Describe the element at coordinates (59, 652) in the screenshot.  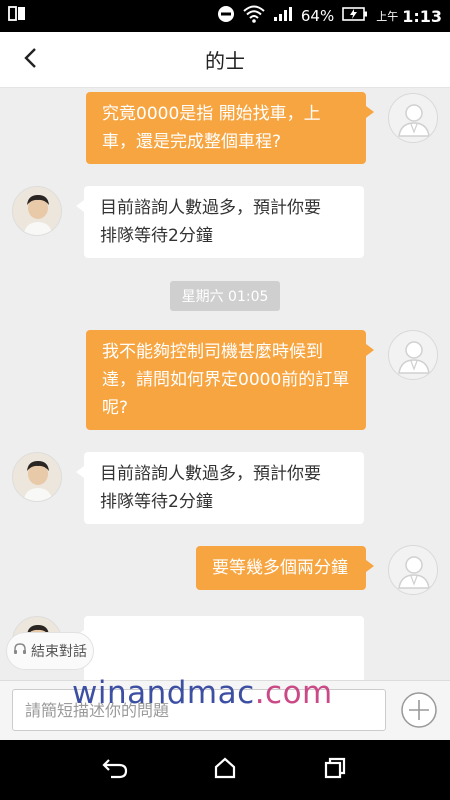
I see `end-chat-label: 結束對話` at that location.